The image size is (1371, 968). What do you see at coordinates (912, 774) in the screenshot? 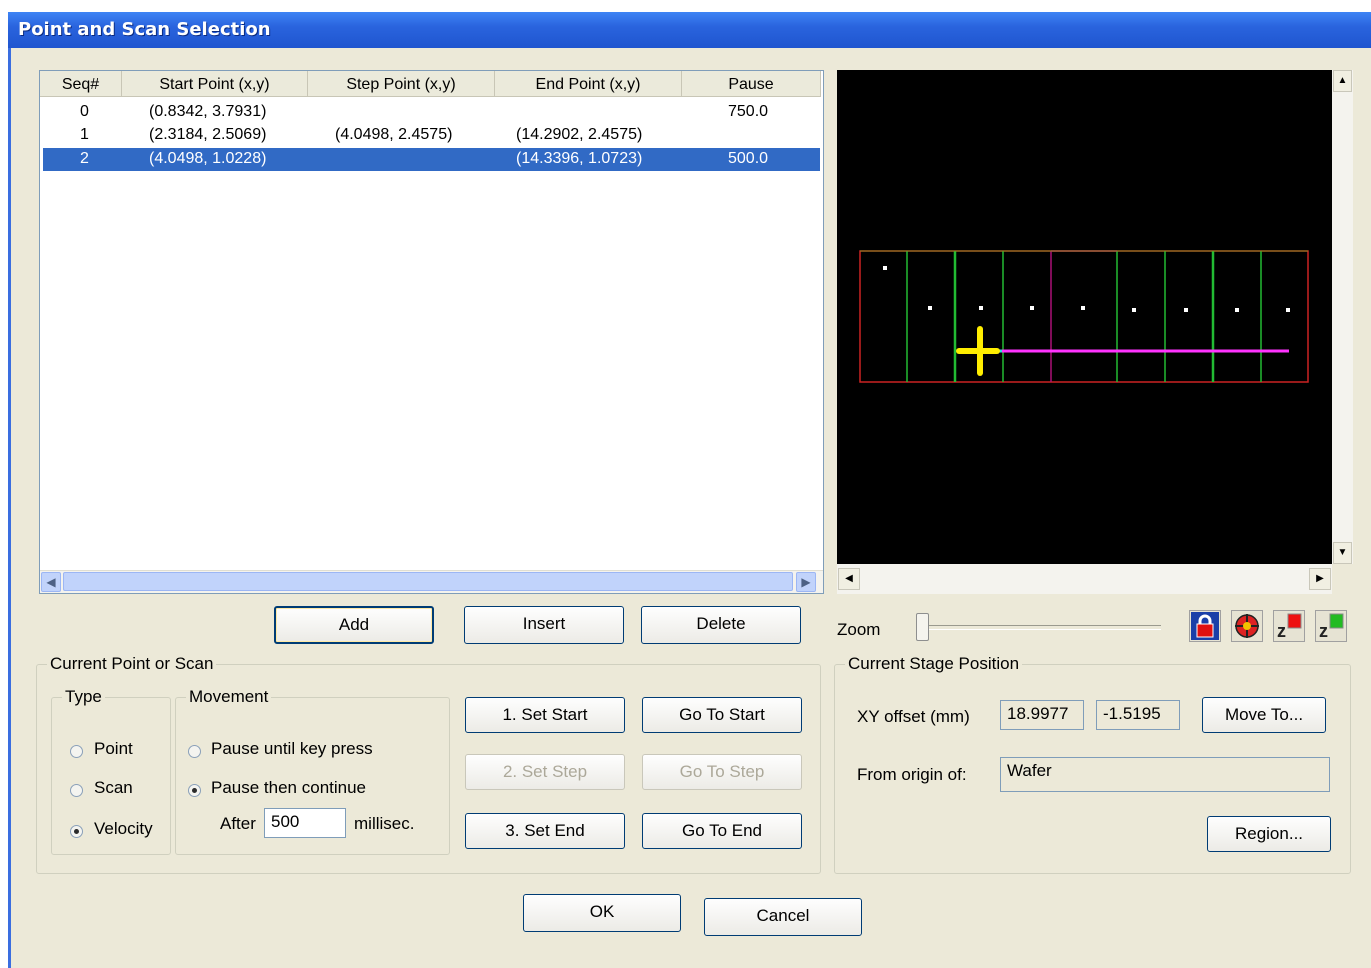
I see `origin-label: From origin of:` at bounding box center [912, 774].